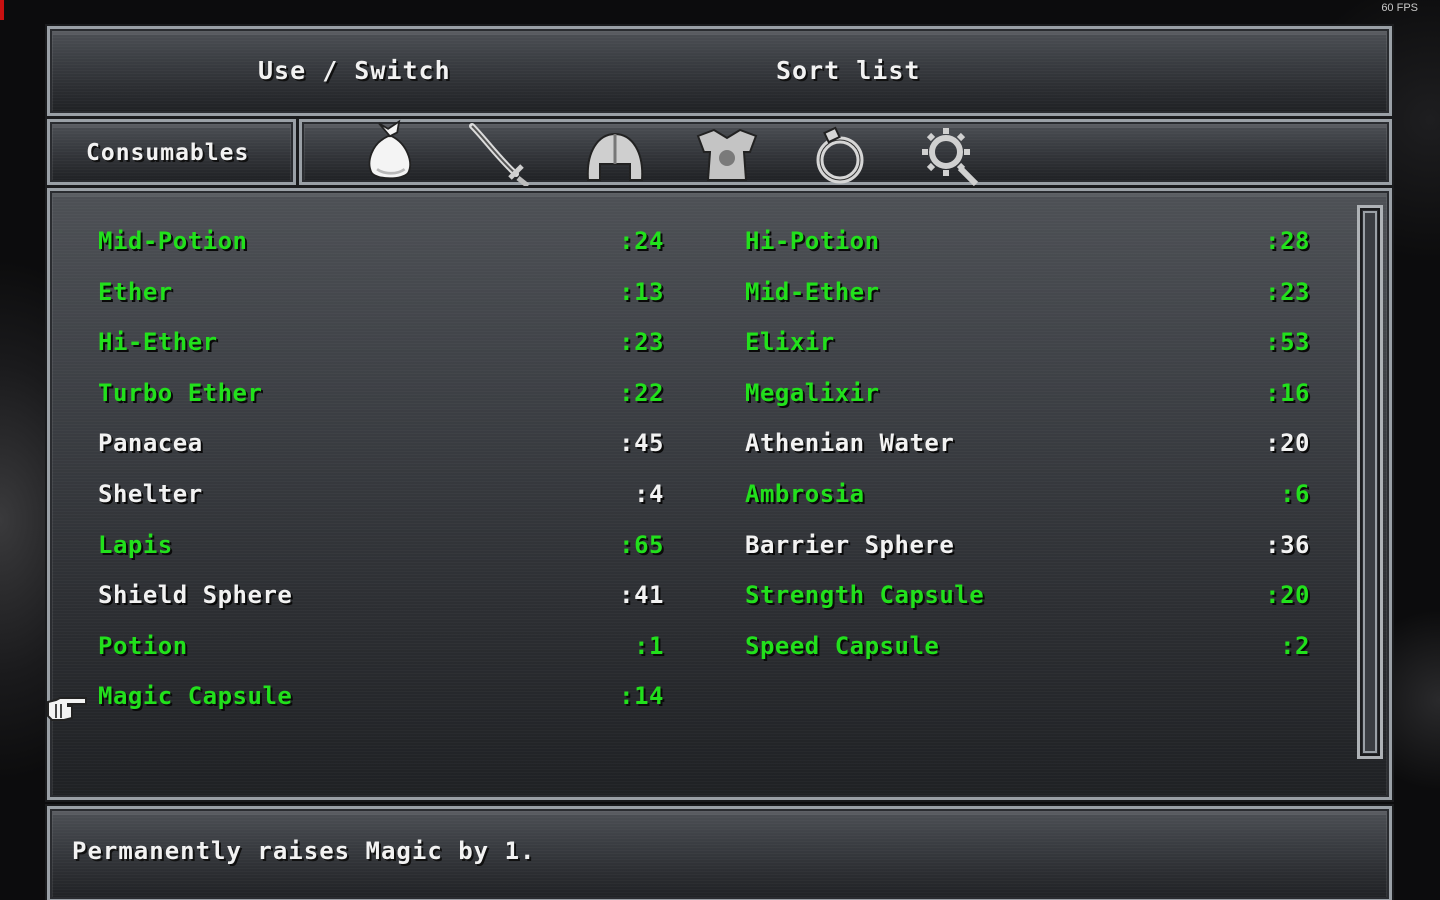 The height and width of the screenshot is (900, 1440). What do you see at coordinates (1295, 494) in the screenshot?
I see `item-quantity: :6` at bounding box center [1295, 494].